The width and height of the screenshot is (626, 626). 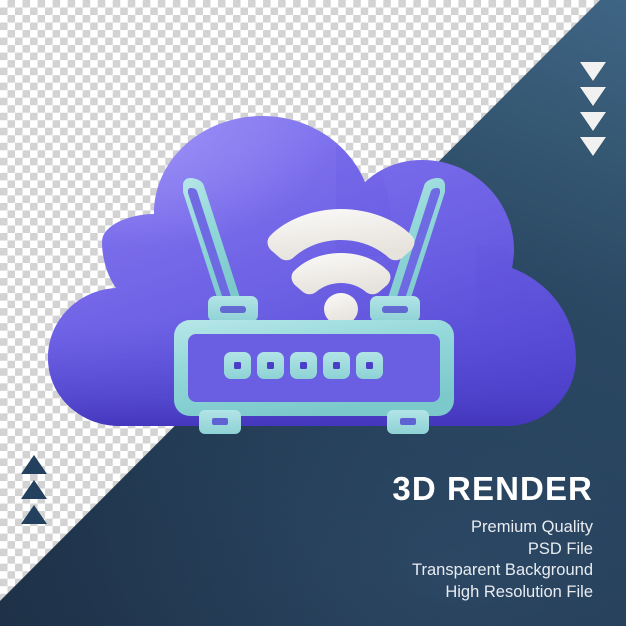 I want to click on feature-item: PSD File, so click(x=560, y=548).